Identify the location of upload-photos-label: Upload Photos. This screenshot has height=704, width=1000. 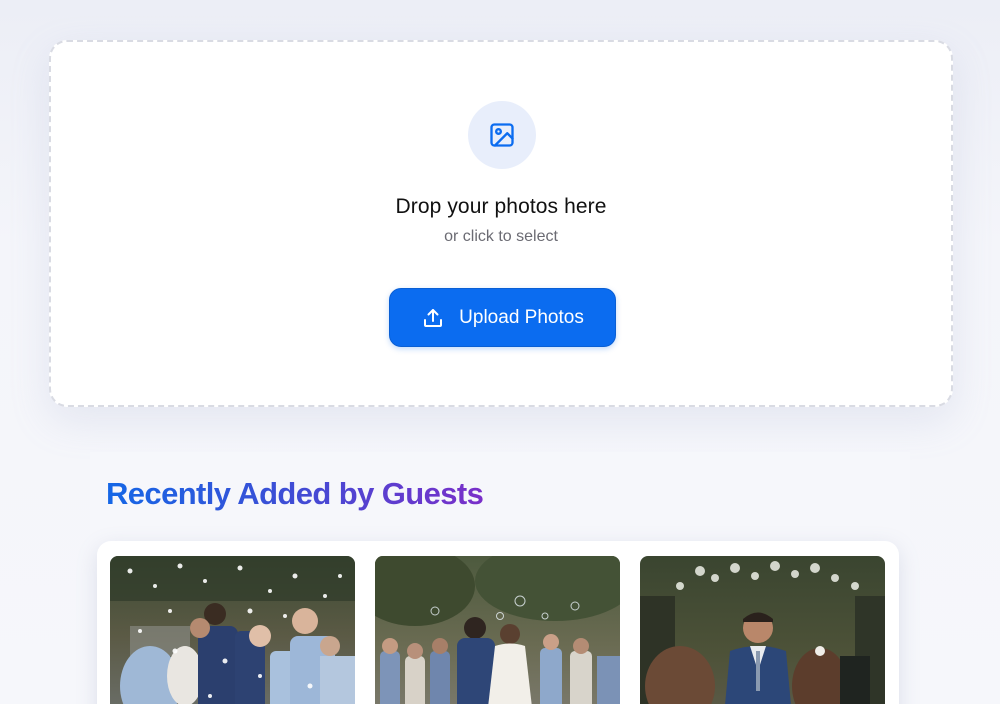
(521, 317).